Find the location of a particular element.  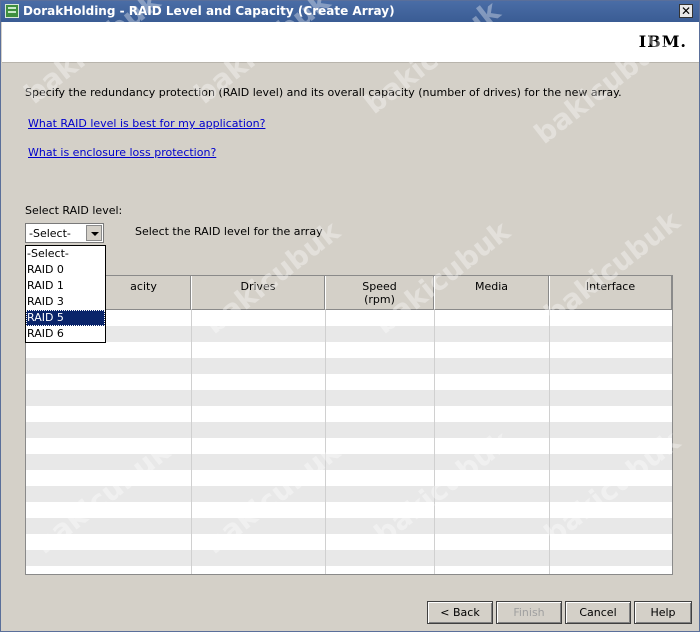

ibm-logo: IBM. is located at coordinates (662, 41).